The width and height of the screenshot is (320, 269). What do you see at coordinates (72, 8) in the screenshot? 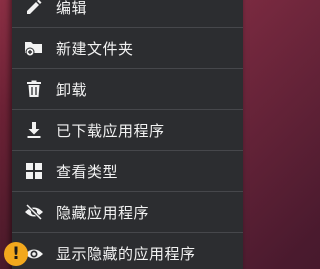
I see `menu-item-label: 编辑` at bounding box center [72, 8].